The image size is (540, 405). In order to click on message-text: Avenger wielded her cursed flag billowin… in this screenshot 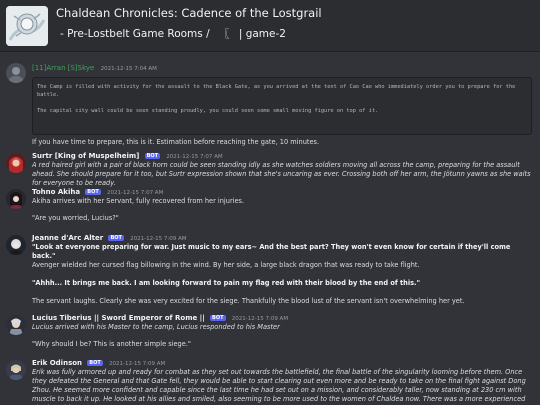, I will do `click(226, 265)`.